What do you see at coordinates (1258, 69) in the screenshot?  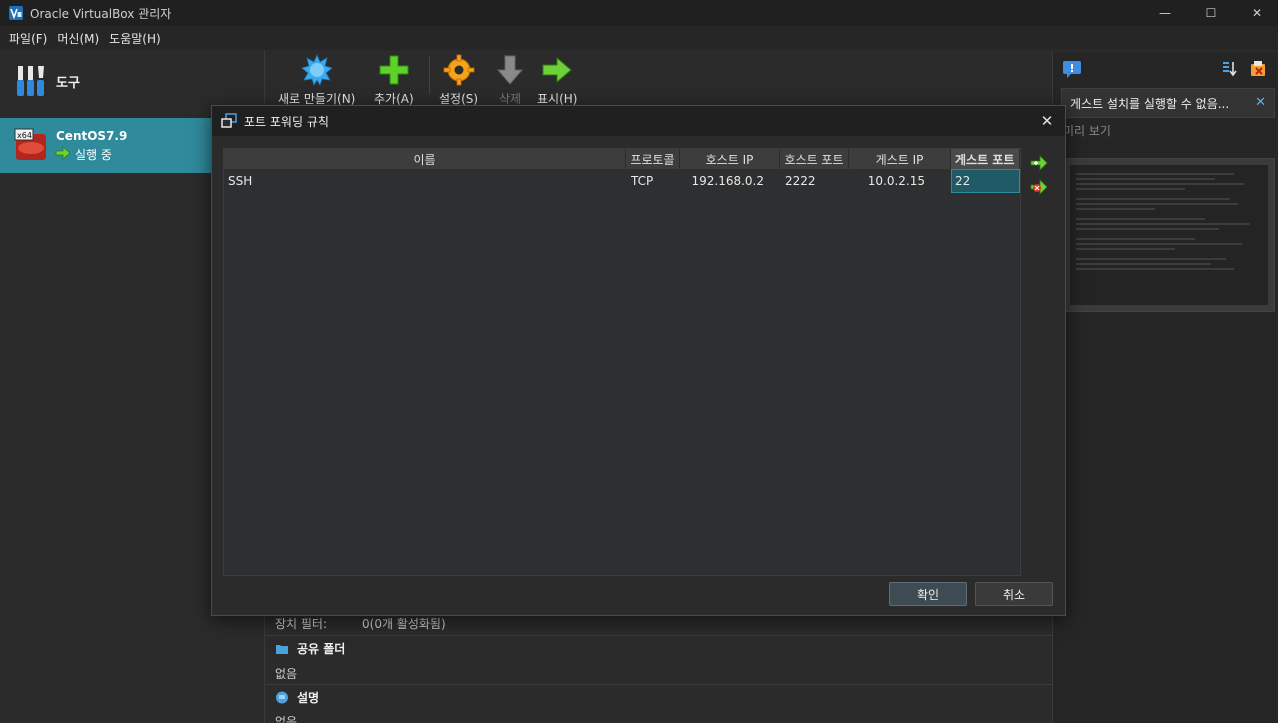 I see `close-all-notifications-icon` at bounding box center [1258, 69].